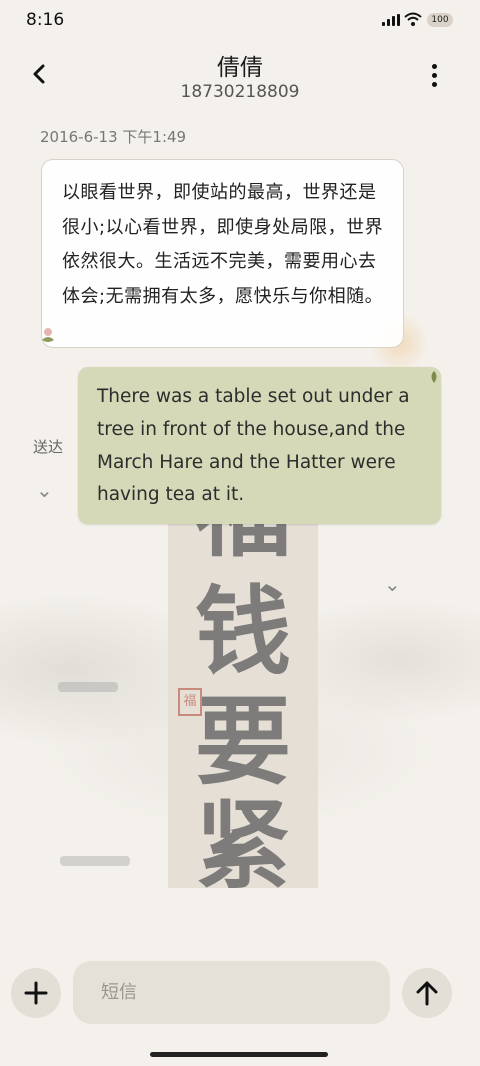 This screenshot has height=1066, width=480. I want to click on add-attachment-button, so click(36, 993).